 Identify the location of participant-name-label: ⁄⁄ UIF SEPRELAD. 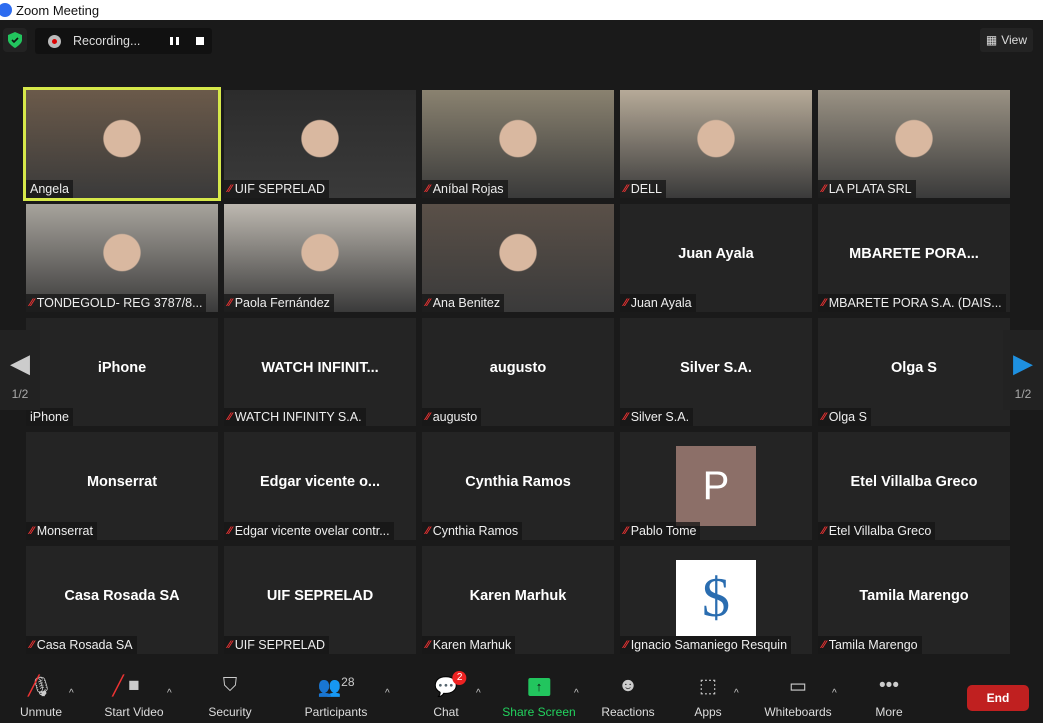
(276, 645).